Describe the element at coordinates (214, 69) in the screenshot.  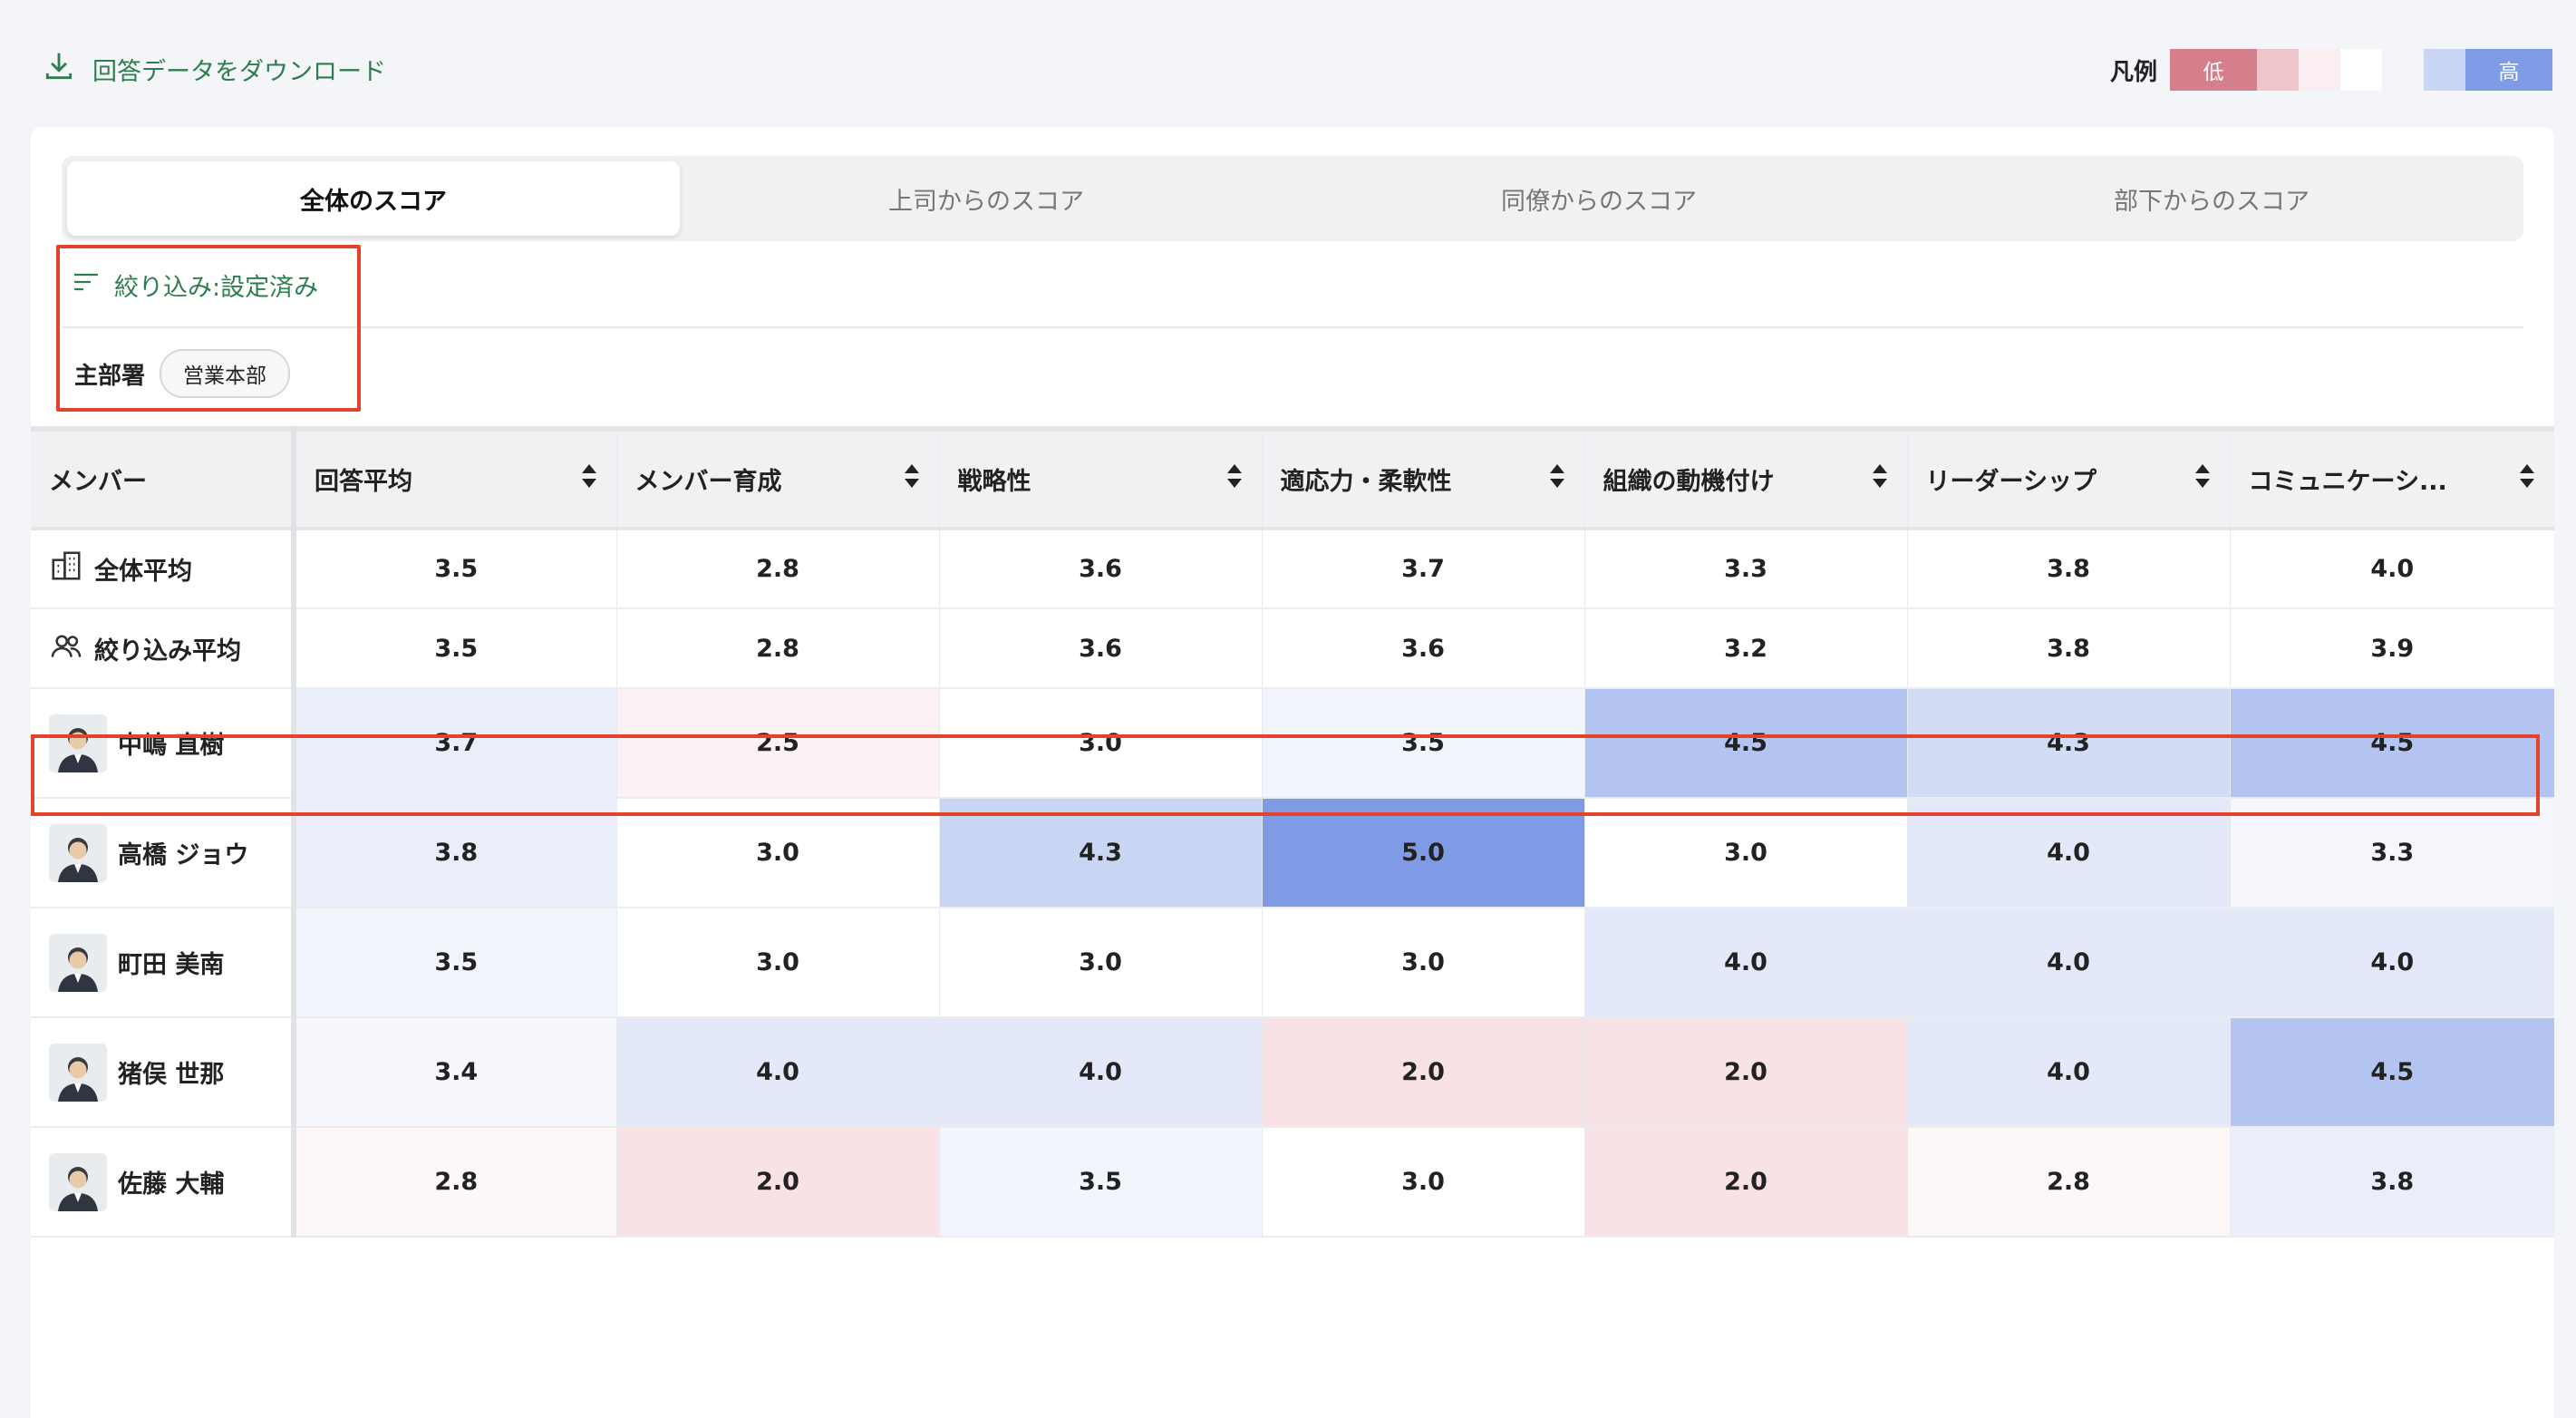
I see `download-responses-link: 回答データをダウンロード` at that location.